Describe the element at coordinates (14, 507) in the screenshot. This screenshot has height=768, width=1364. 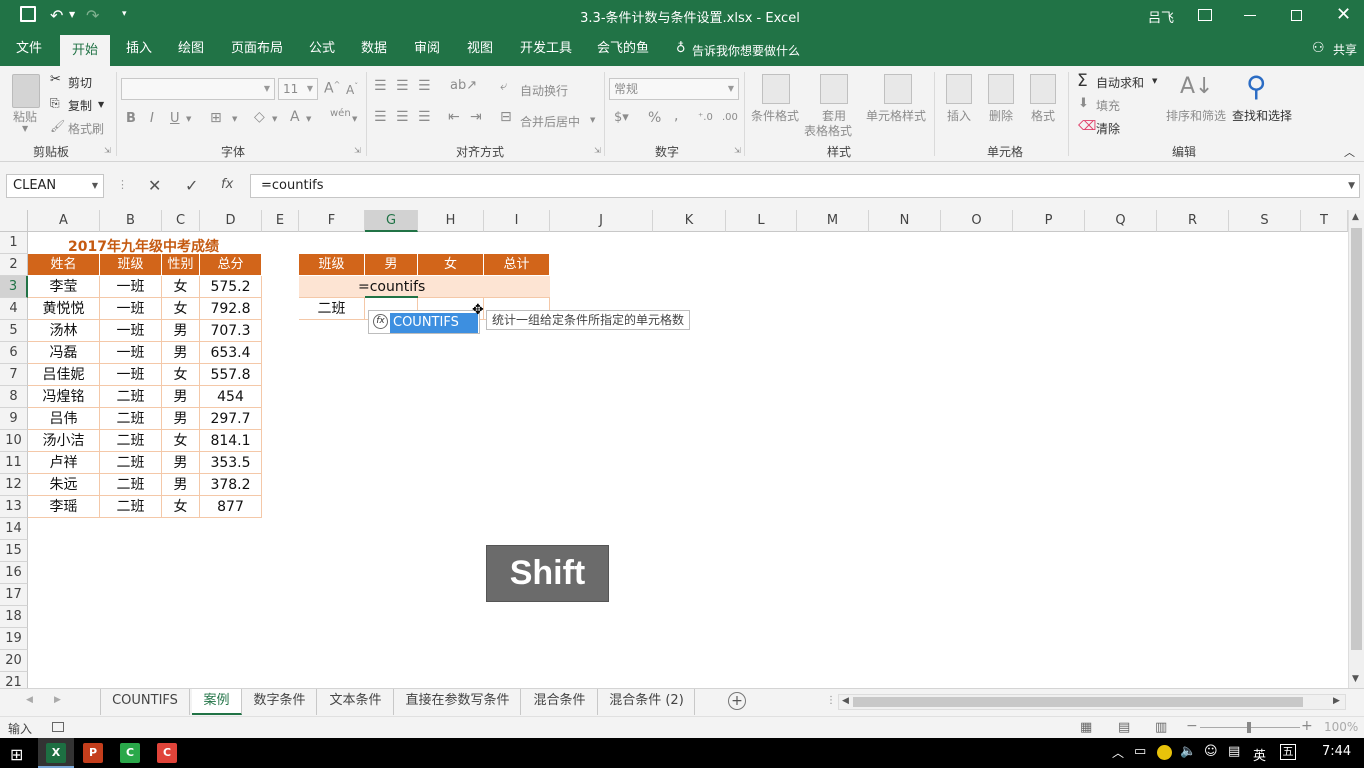
I see `row-header-13: 13` at that location.